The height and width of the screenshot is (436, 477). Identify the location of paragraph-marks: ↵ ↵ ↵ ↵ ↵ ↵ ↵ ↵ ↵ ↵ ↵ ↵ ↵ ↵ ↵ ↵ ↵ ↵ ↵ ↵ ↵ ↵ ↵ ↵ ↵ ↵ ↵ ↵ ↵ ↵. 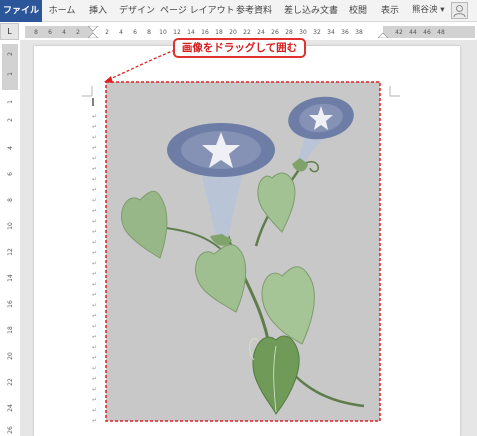
(94, 269).